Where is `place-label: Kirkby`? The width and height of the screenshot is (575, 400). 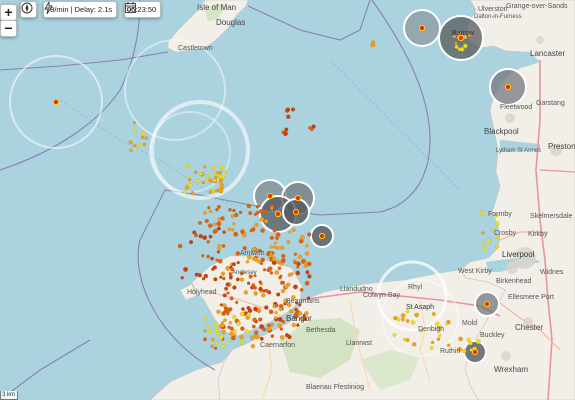 place-label: Kirkby is located at coordinates (538, 234).